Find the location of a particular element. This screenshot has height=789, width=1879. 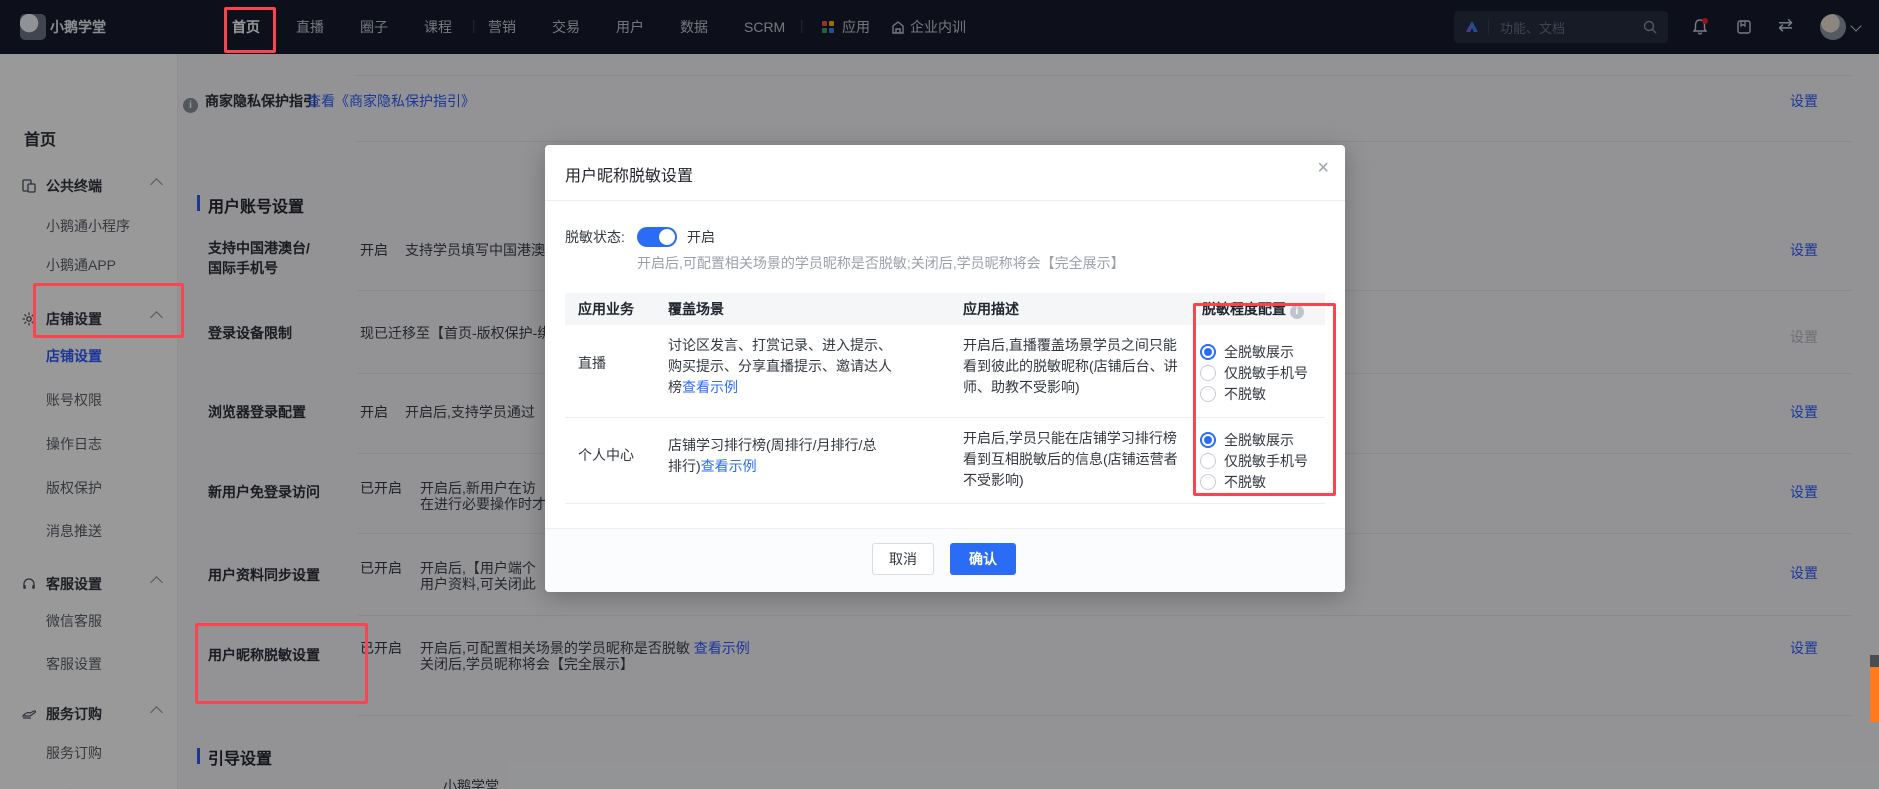

annotation-box-nav-home is located at coordinates (250, 30).